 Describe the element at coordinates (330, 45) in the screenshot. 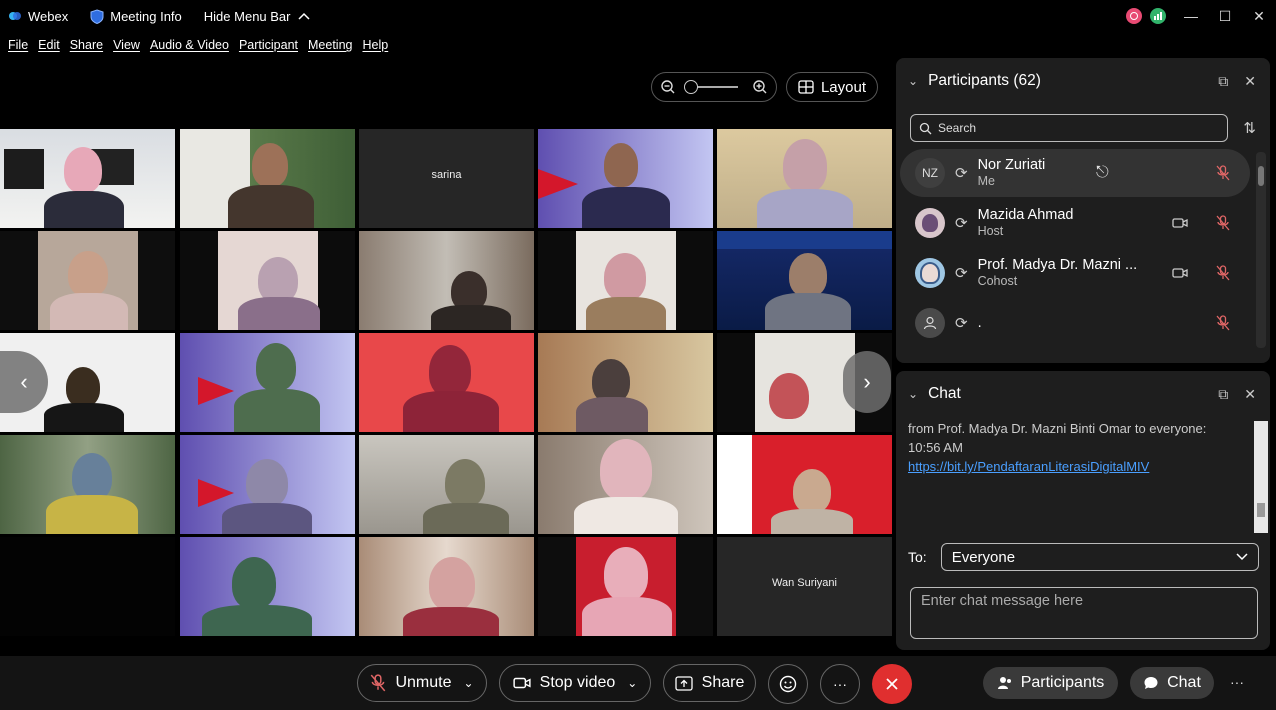

I see `menu-meeting: Meeting` at that location.